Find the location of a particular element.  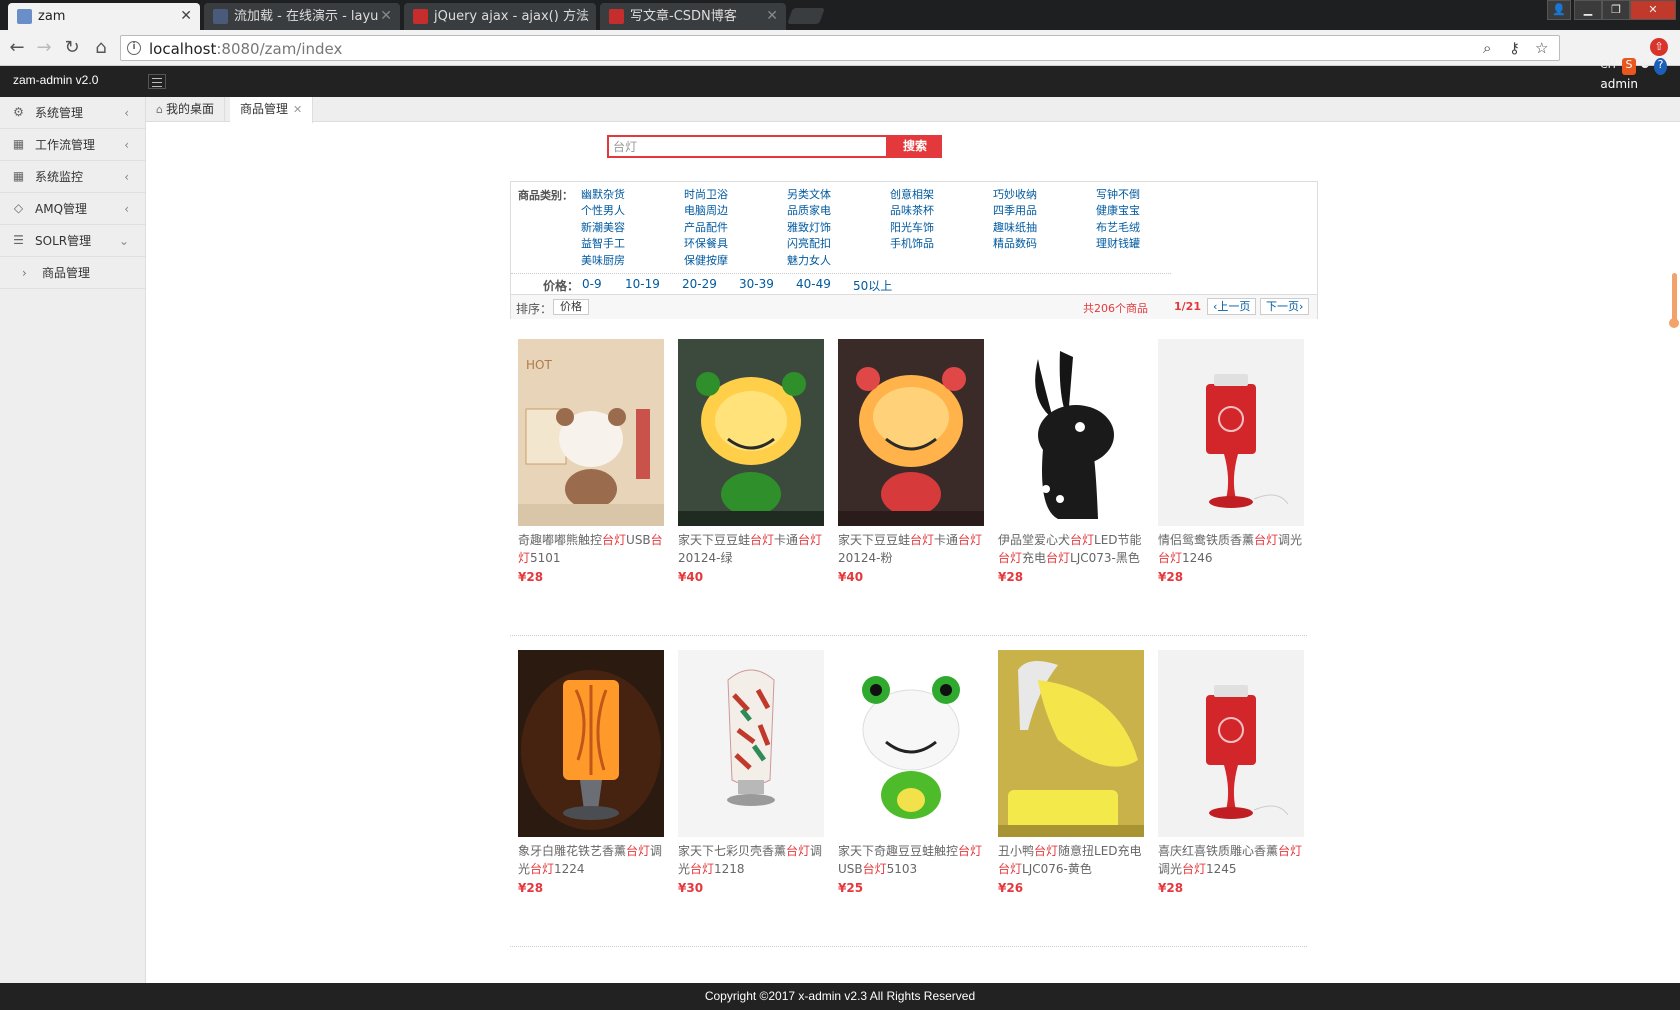

product-name: 喜庆红喜铁质雕心香薰台灯调光台灯1245 is located at coordinates (1232, 860).